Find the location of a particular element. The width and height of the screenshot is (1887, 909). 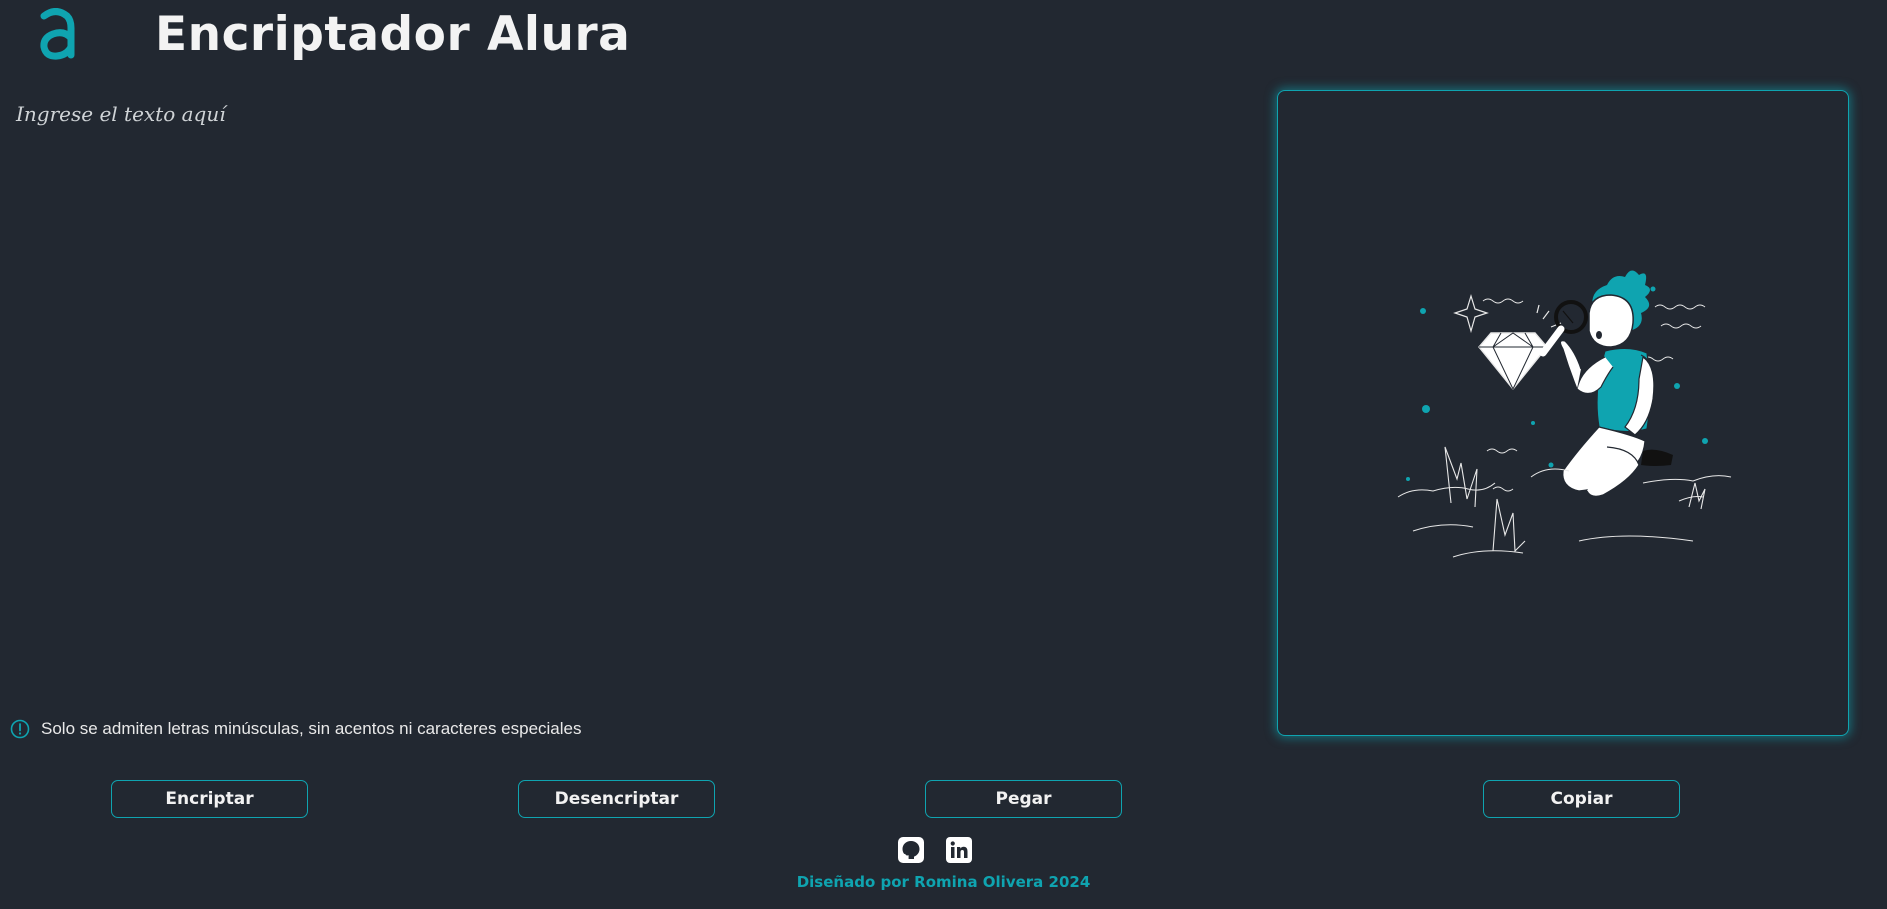

header: Encriptador Alura is located at coordinates (943, 37).